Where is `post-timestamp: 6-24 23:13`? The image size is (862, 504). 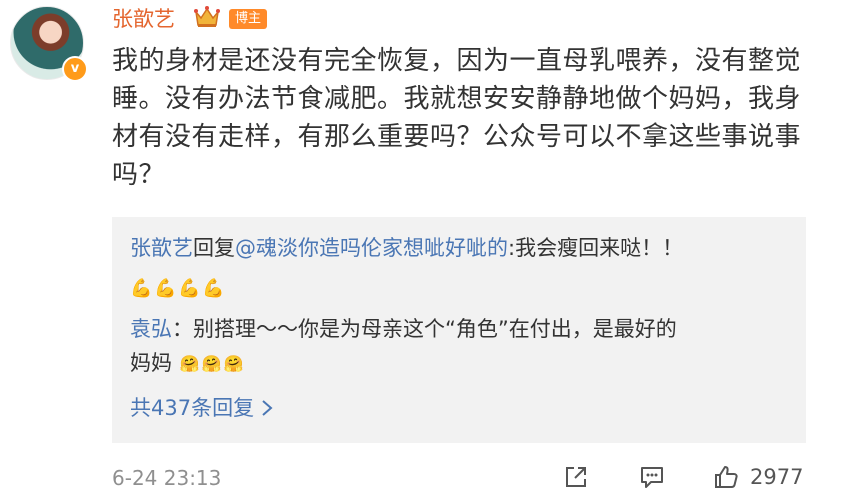
post-timestamp: 6-24 23:13 is located at coordinates (167, 478).